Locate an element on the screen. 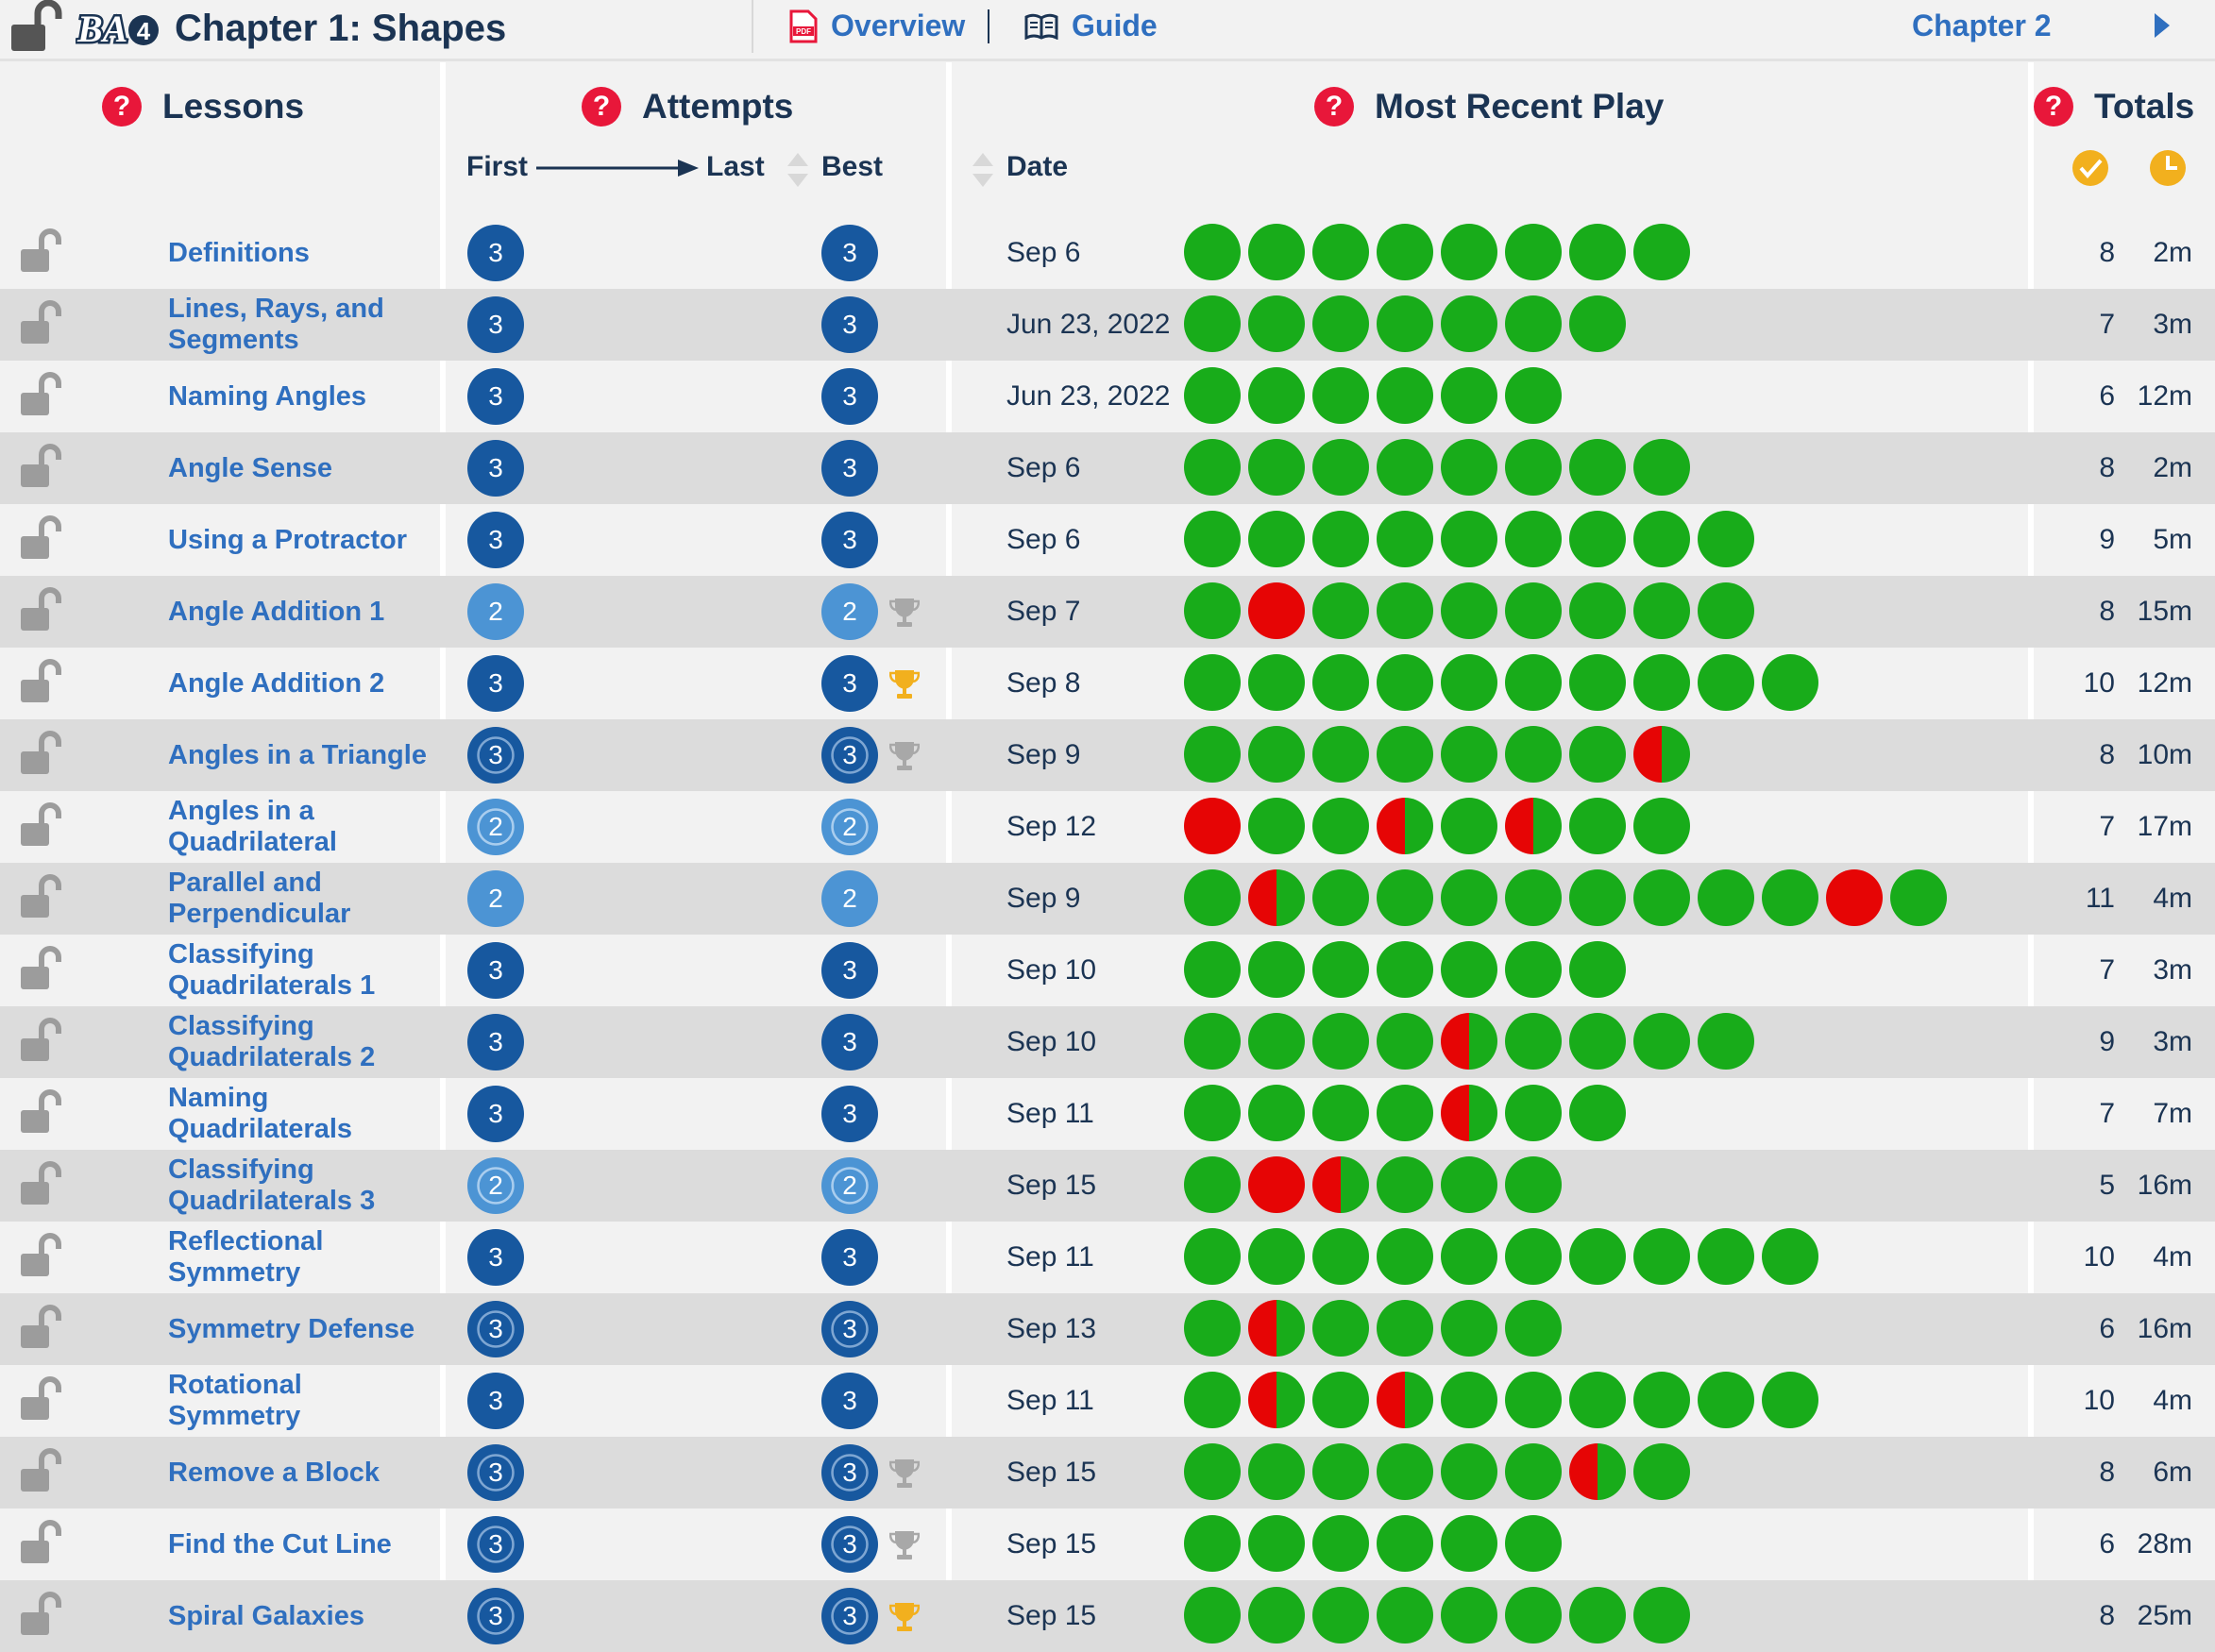 This screenshot has width=2215, height=1652. guide-label: Guide is located at coordinates (1115, 25).